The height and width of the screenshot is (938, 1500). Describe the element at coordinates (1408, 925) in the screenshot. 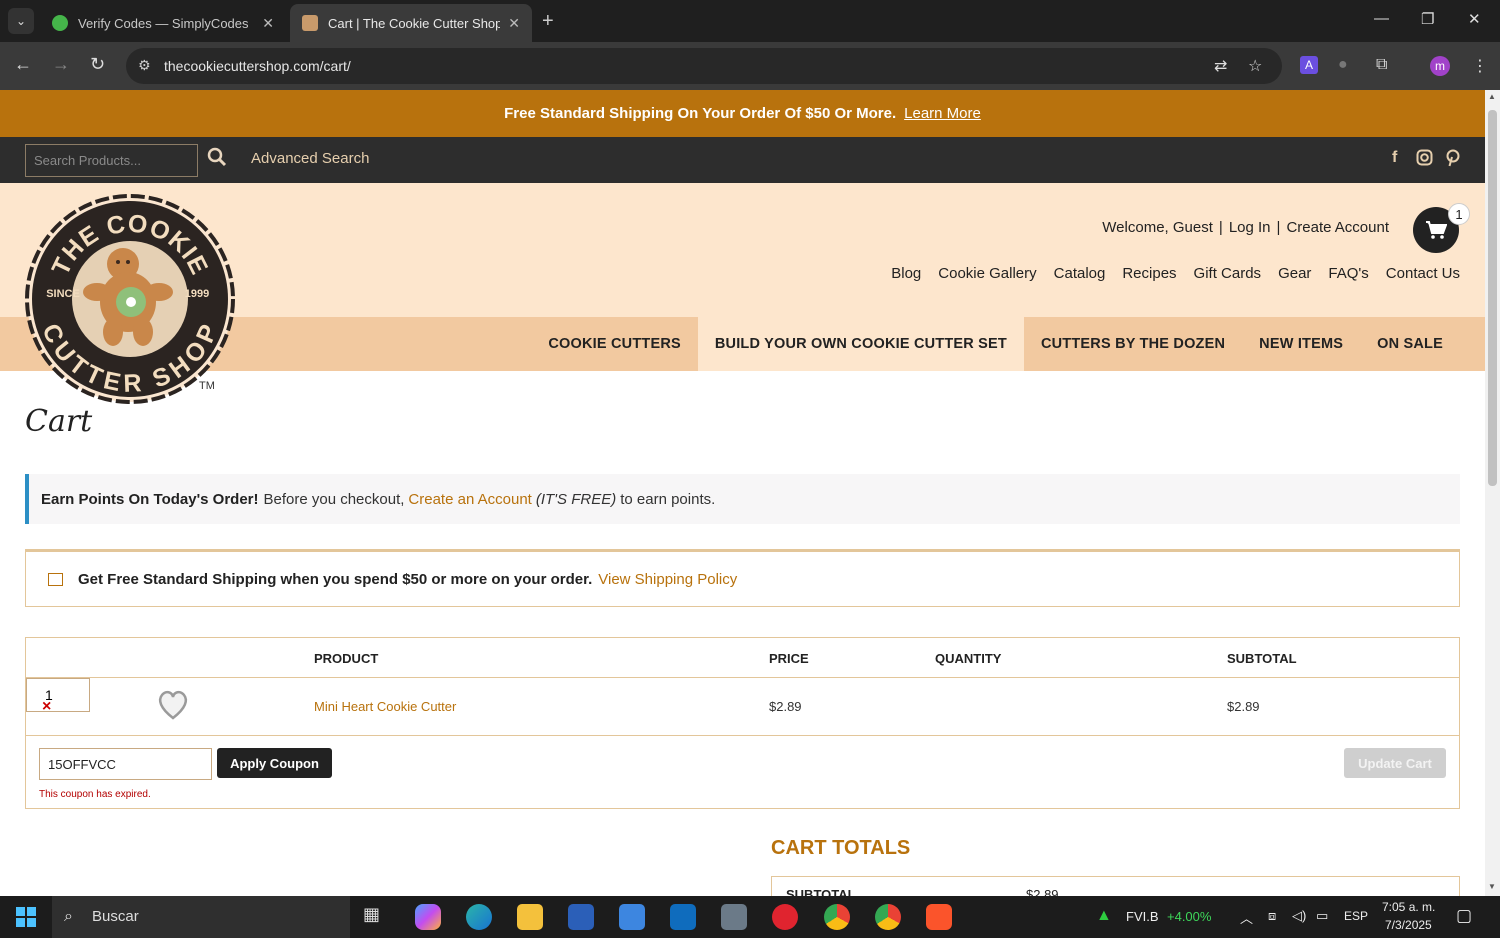

I see `clock-date: 7/3/2025` at that location.